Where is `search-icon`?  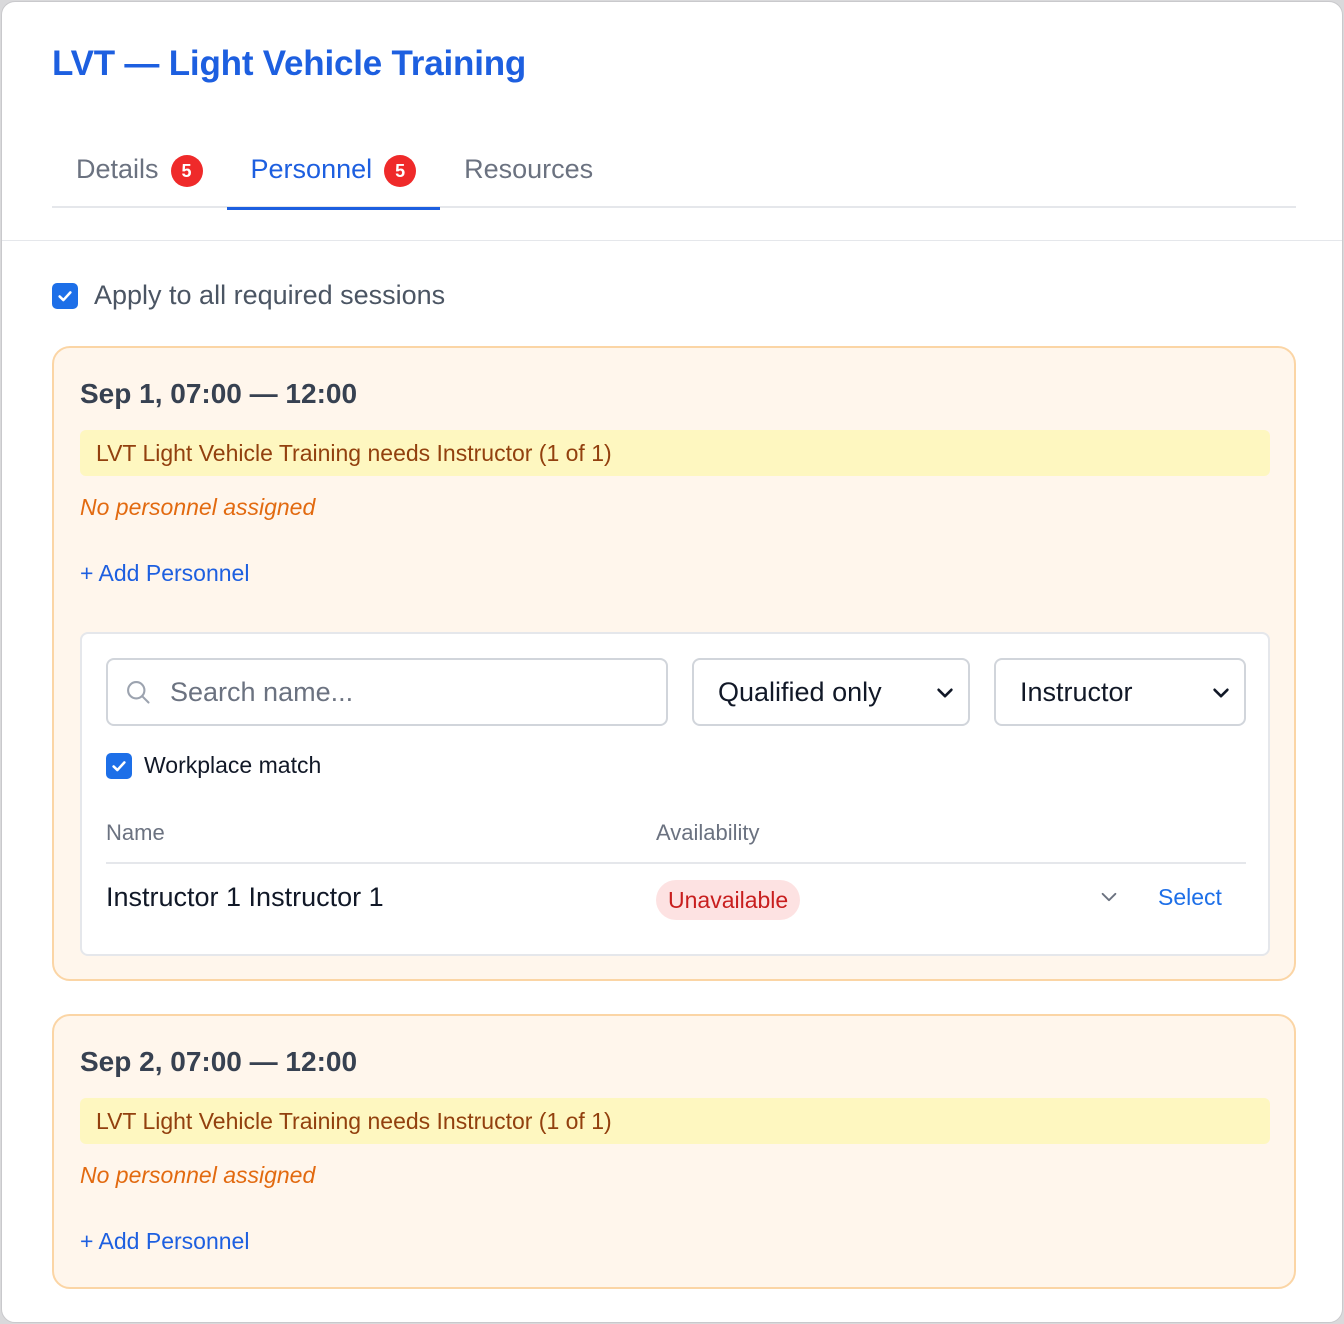 search-icon is located at coordinates (138, 692).